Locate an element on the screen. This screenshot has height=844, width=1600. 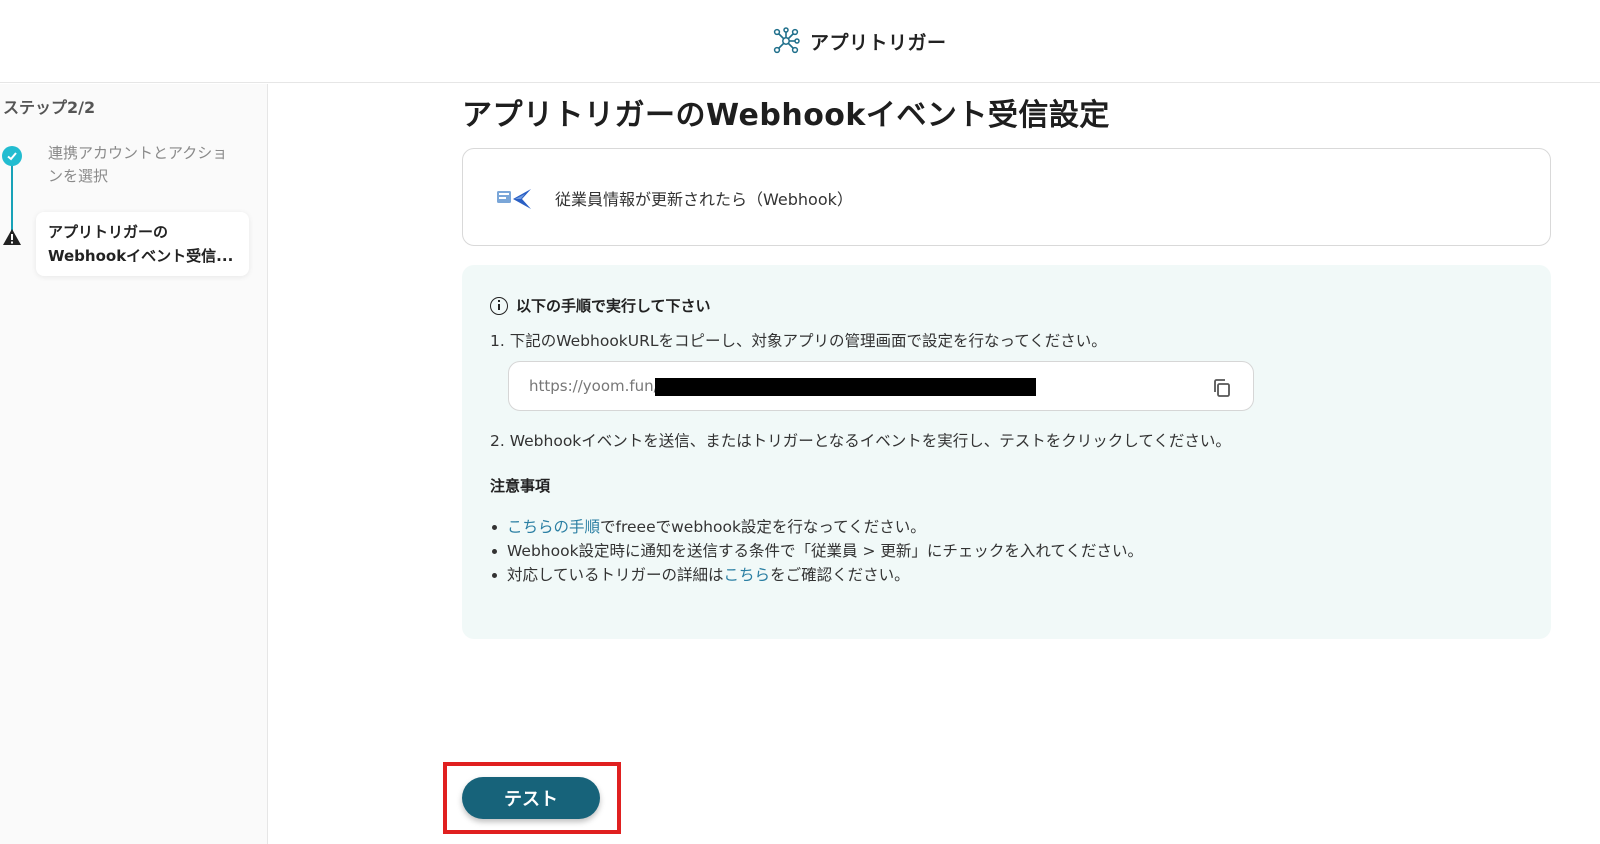
list-item: こちらの手順でfreeeでwebhook設定を行なってください。 is located at coordinates (816, 527).